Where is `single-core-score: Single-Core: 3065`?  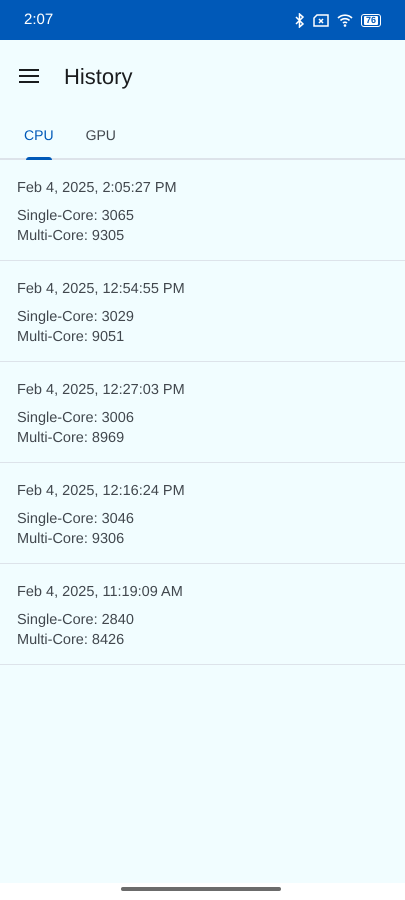
single-core-score: Single-Core: 3065 is located at coordinates (75, 216).